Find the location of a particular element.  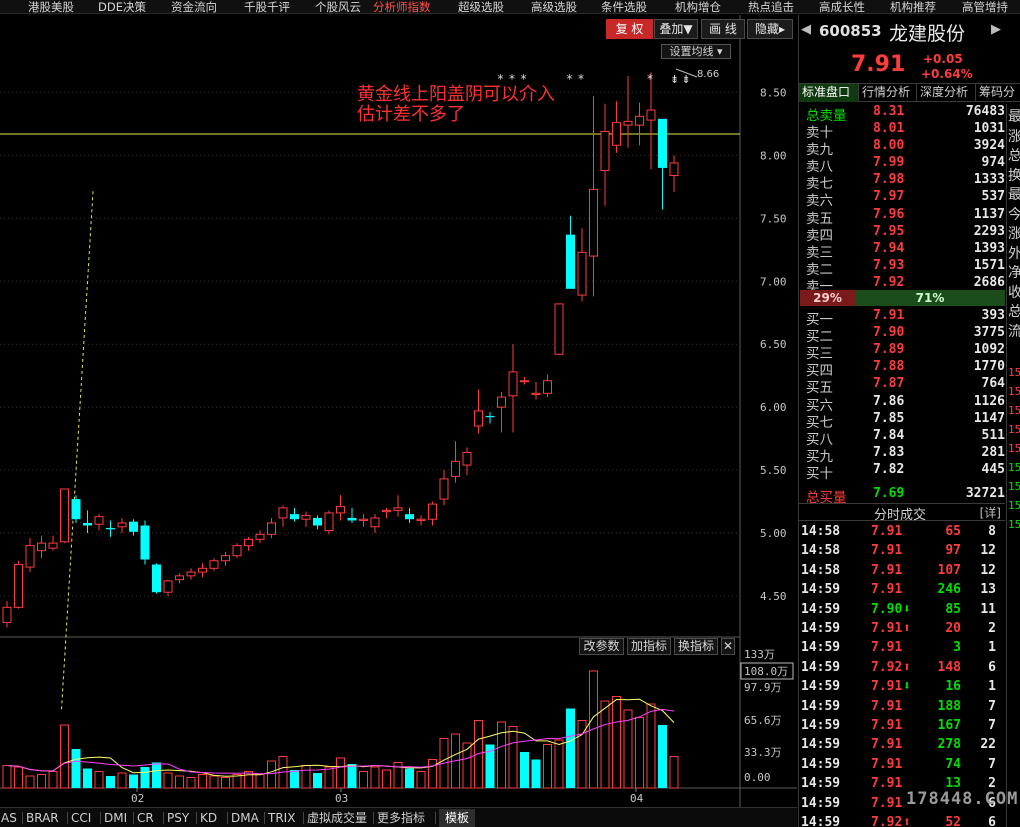

hide-button: 隐藏▸ is located at coordinates (770, 29).